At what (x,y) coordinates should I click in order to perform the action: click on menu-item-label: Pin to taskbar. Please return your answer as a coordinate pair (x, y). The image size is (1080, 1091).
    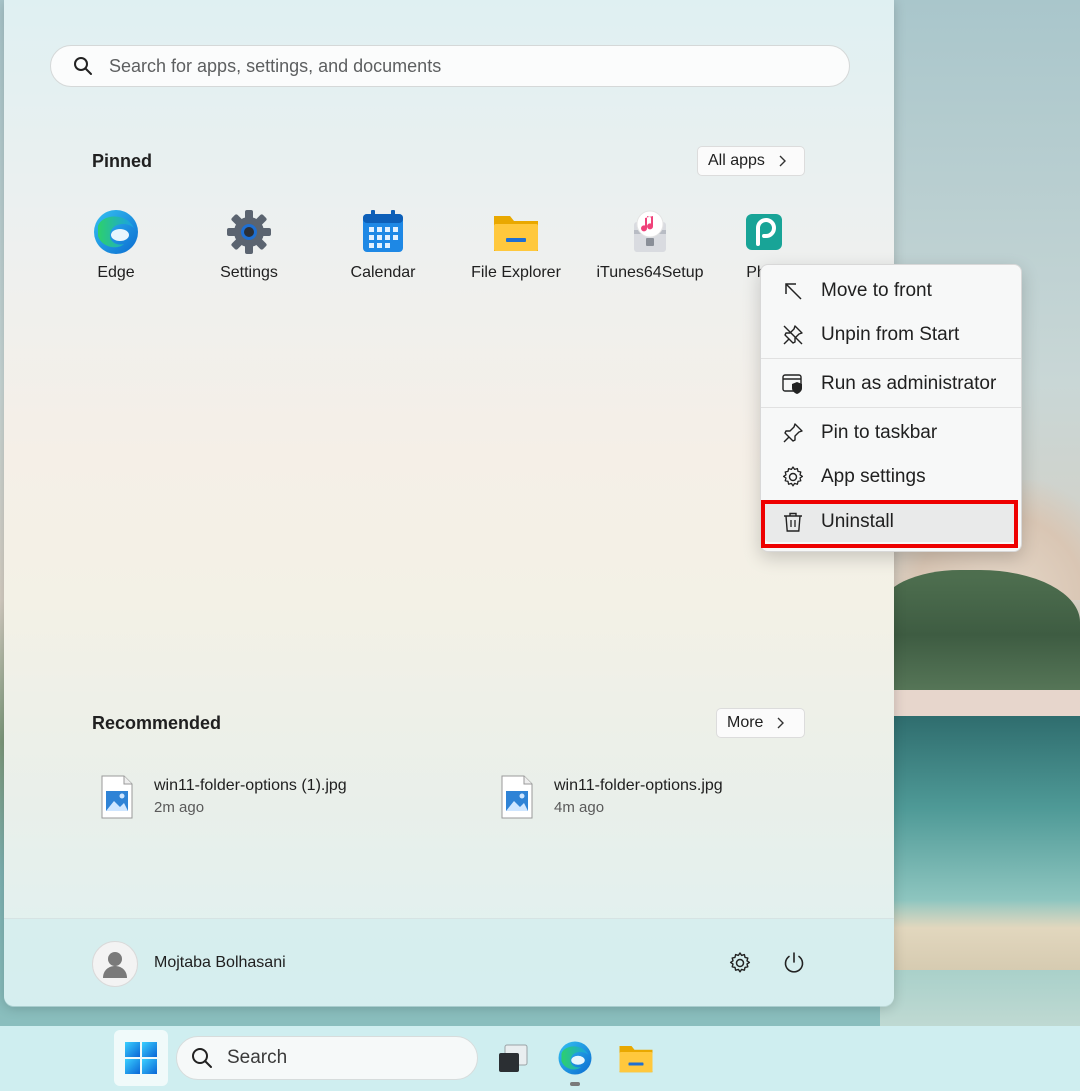
    Looking at the image, I should click on (879, 432).